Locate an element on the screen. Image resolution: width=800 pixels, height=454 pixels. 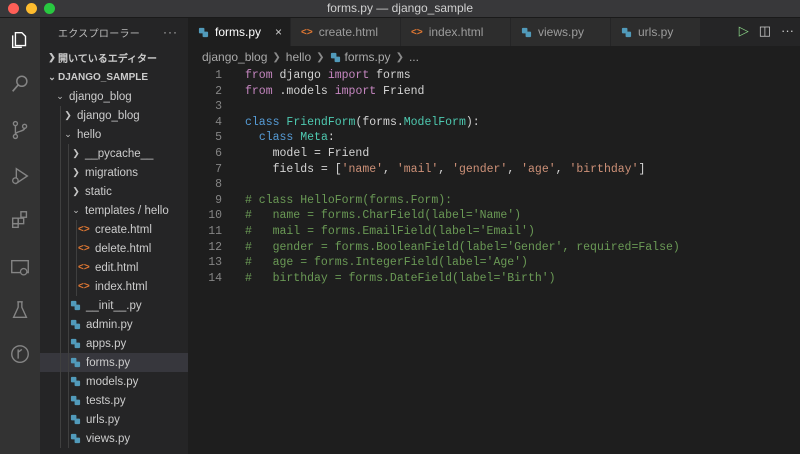
editor-tab: <> create.html is located at coordinates (346, 32).